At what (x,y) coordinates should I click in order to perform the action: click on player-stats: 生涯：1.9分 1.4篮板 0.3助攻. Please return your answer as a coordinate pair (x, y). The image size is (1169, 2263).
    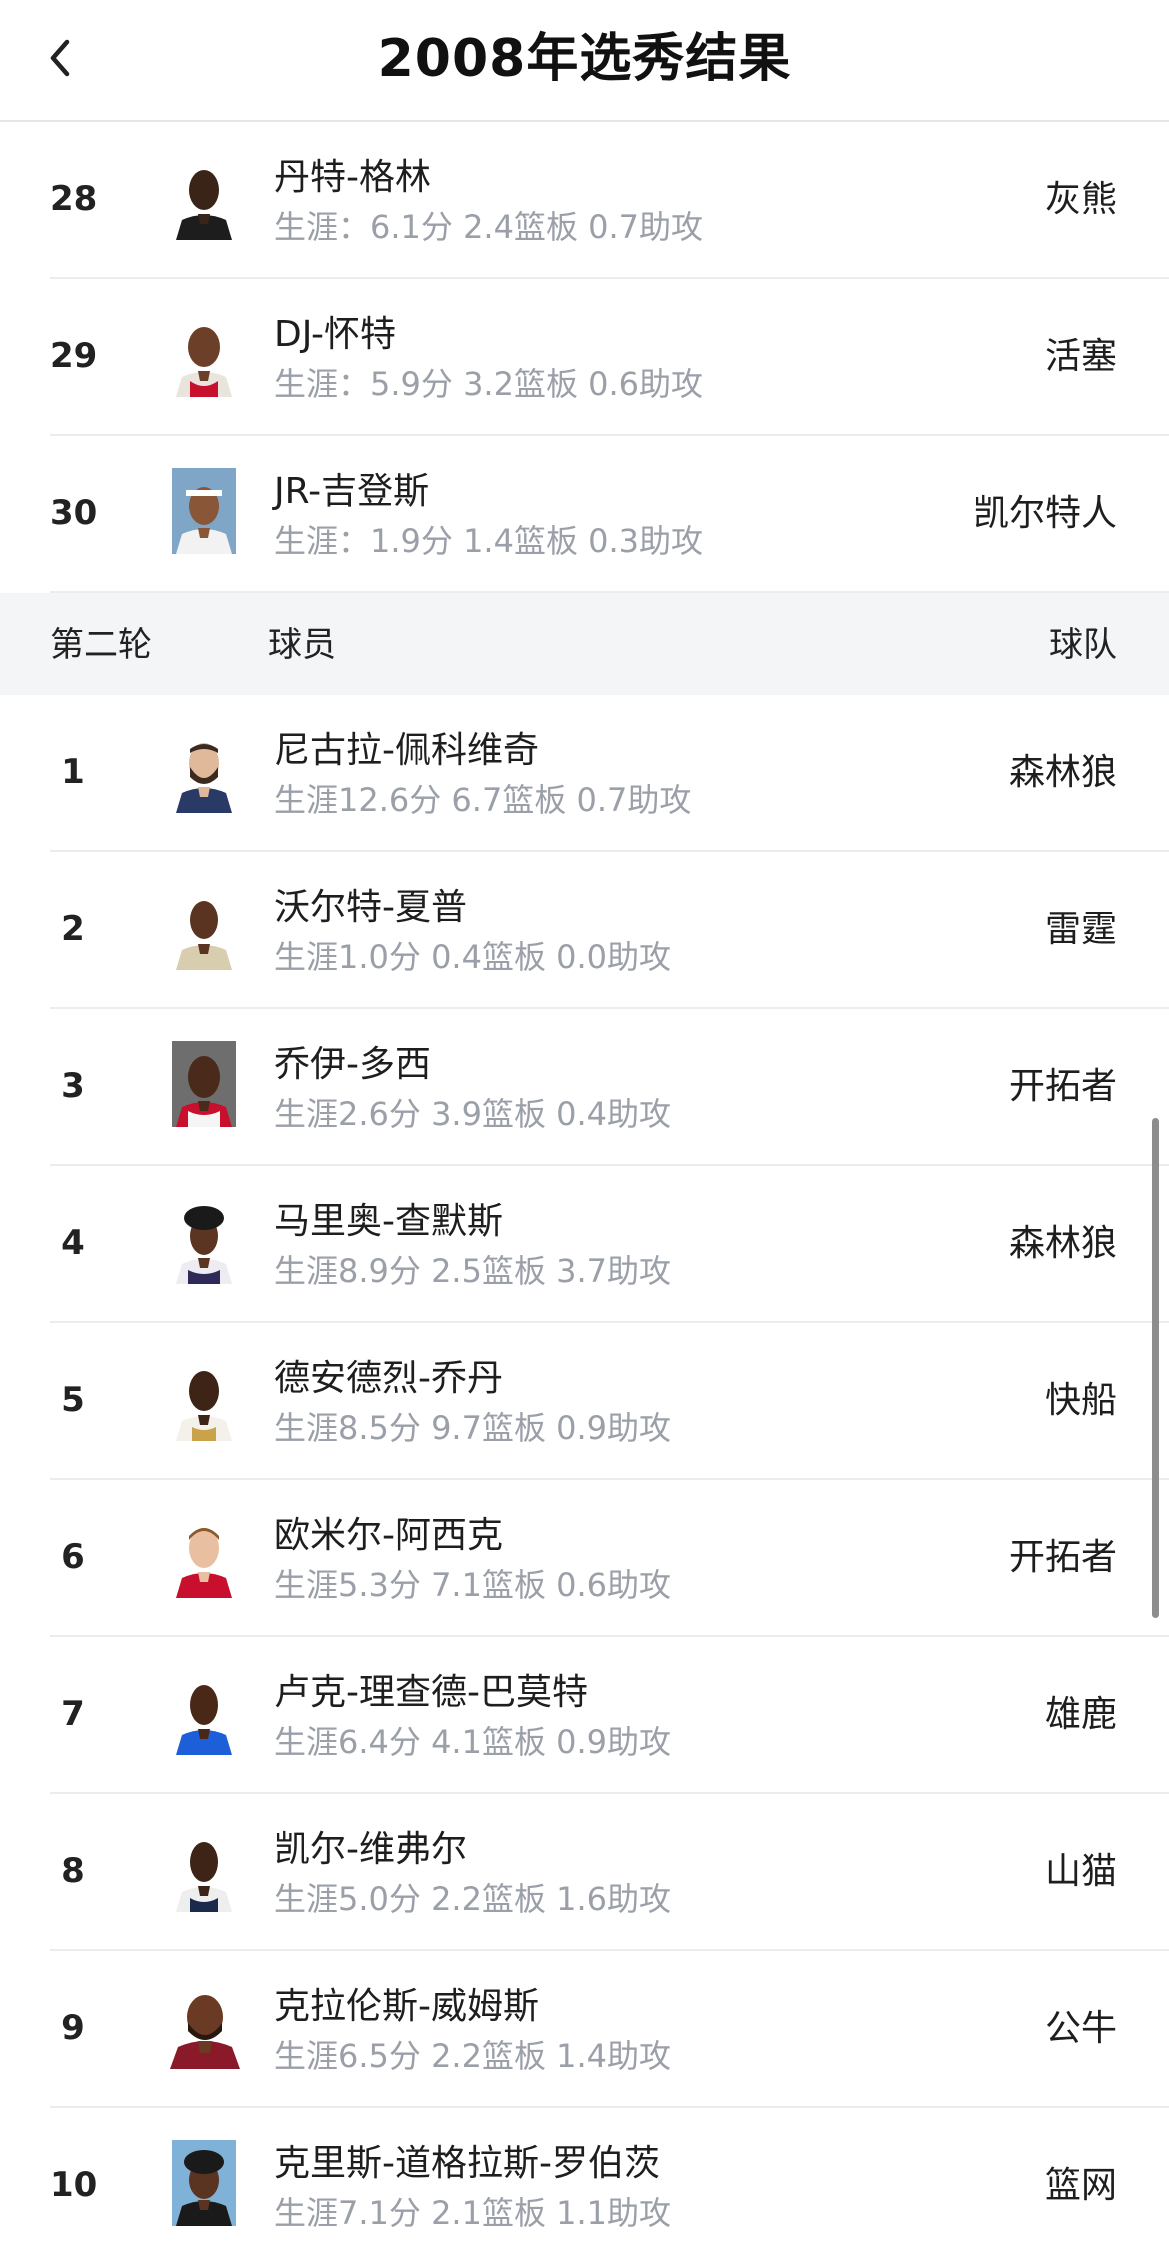
    Looking at the image, I should click on (489, 541).